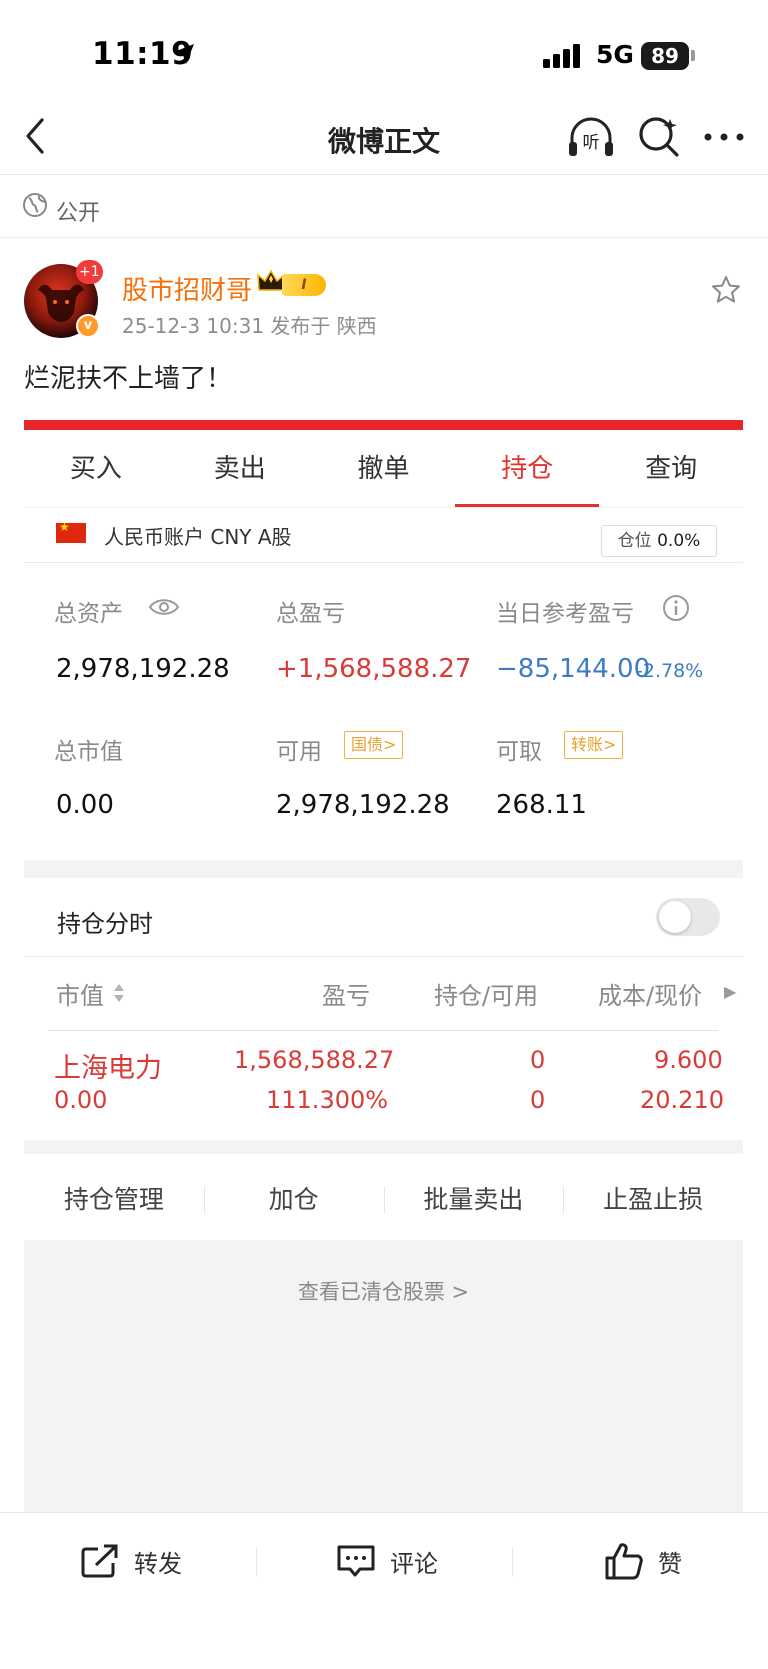 Image resolution: width=768 pixels, height=1669 pixels. I want to click on row-price: 20.210, so click(682, 1100).